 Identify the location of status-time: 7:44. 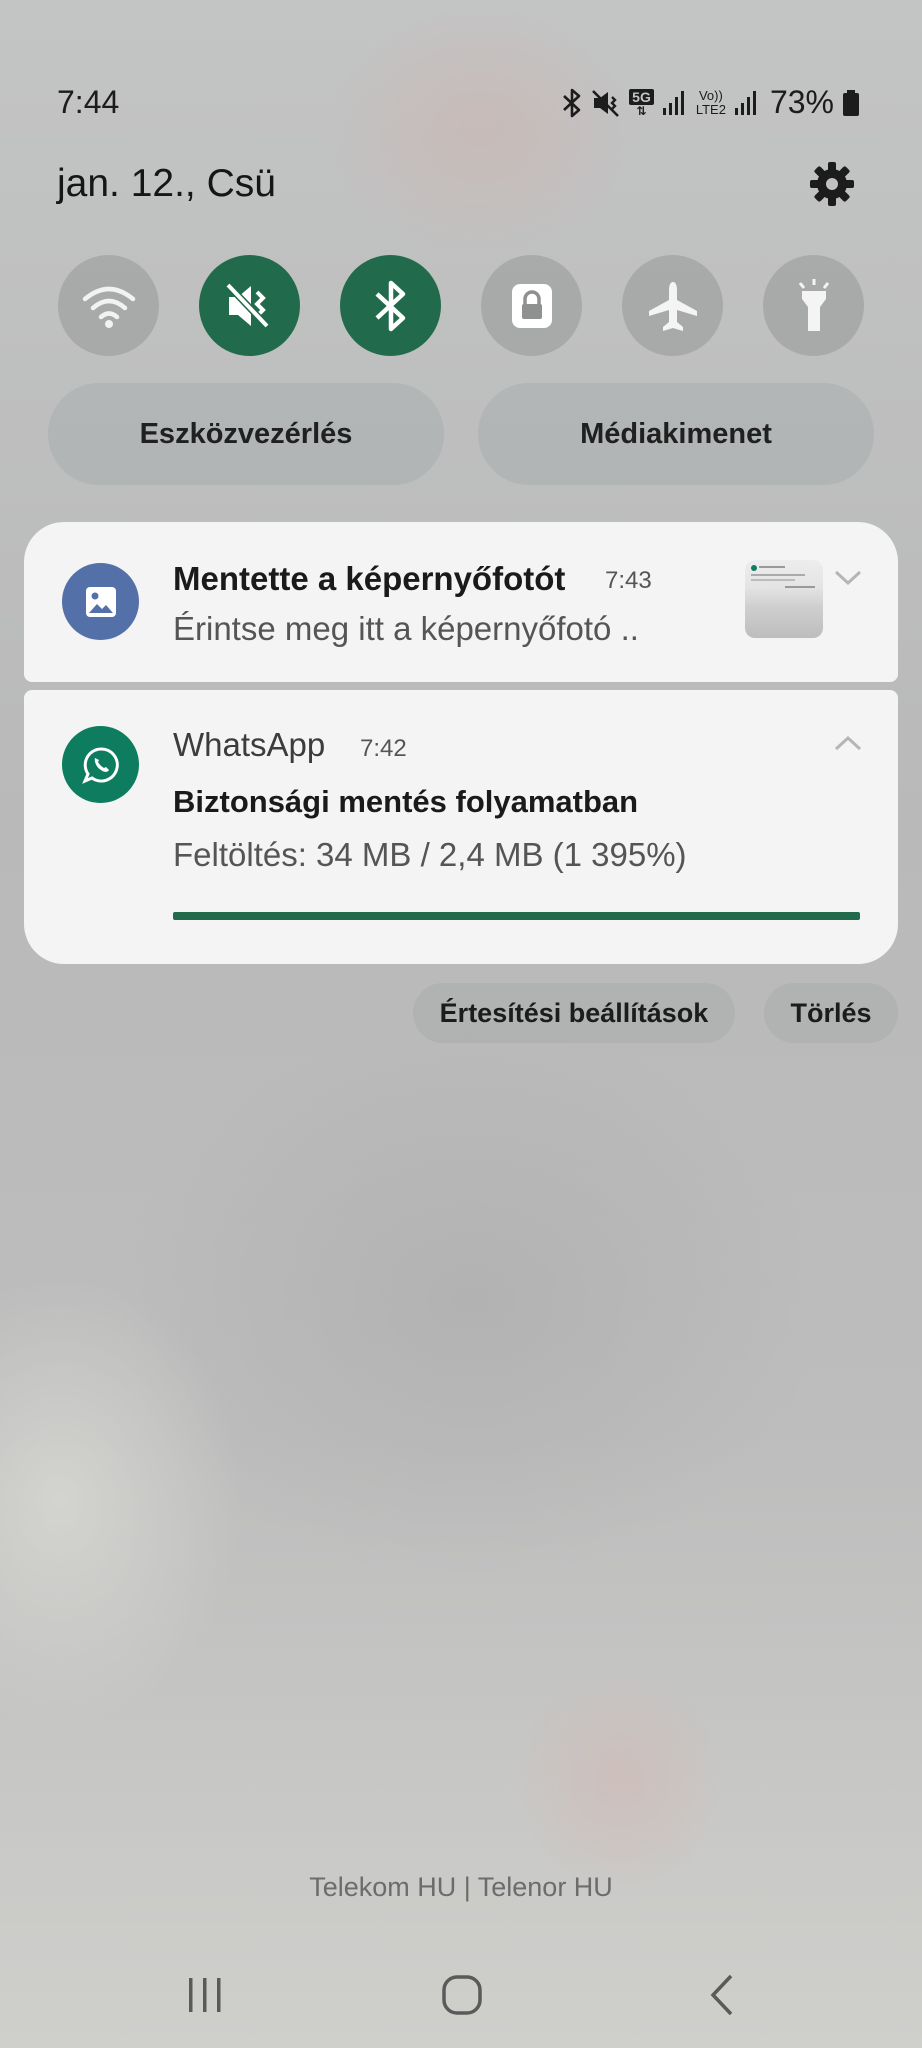
(88, 102).